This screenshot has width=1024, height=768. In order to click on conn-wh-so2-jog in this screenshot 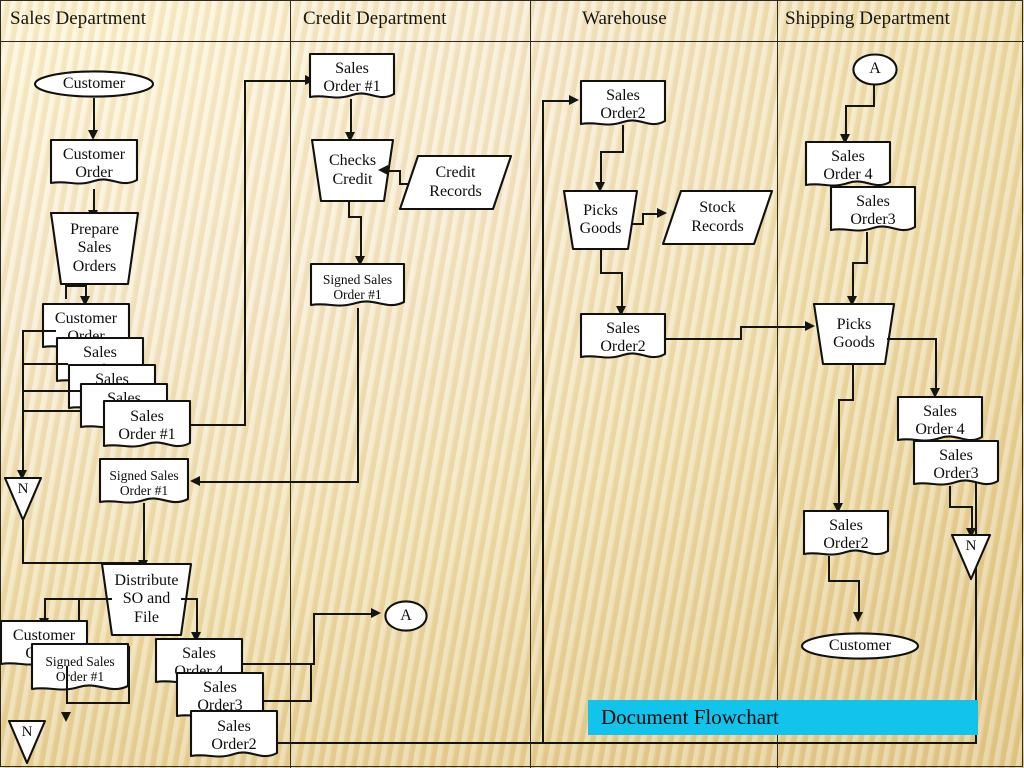, I will do `click(612, 152)`.